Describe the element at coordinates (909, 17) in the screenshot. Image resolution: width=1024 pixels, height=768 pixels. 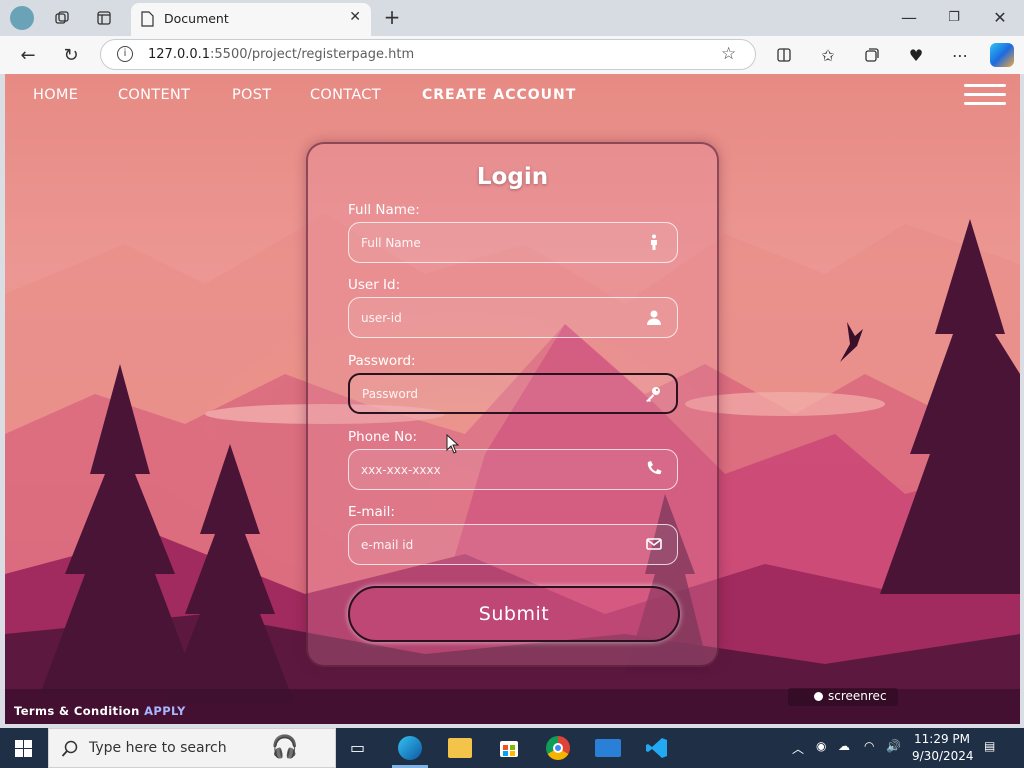
I see `minimize-icon: —` at that location.